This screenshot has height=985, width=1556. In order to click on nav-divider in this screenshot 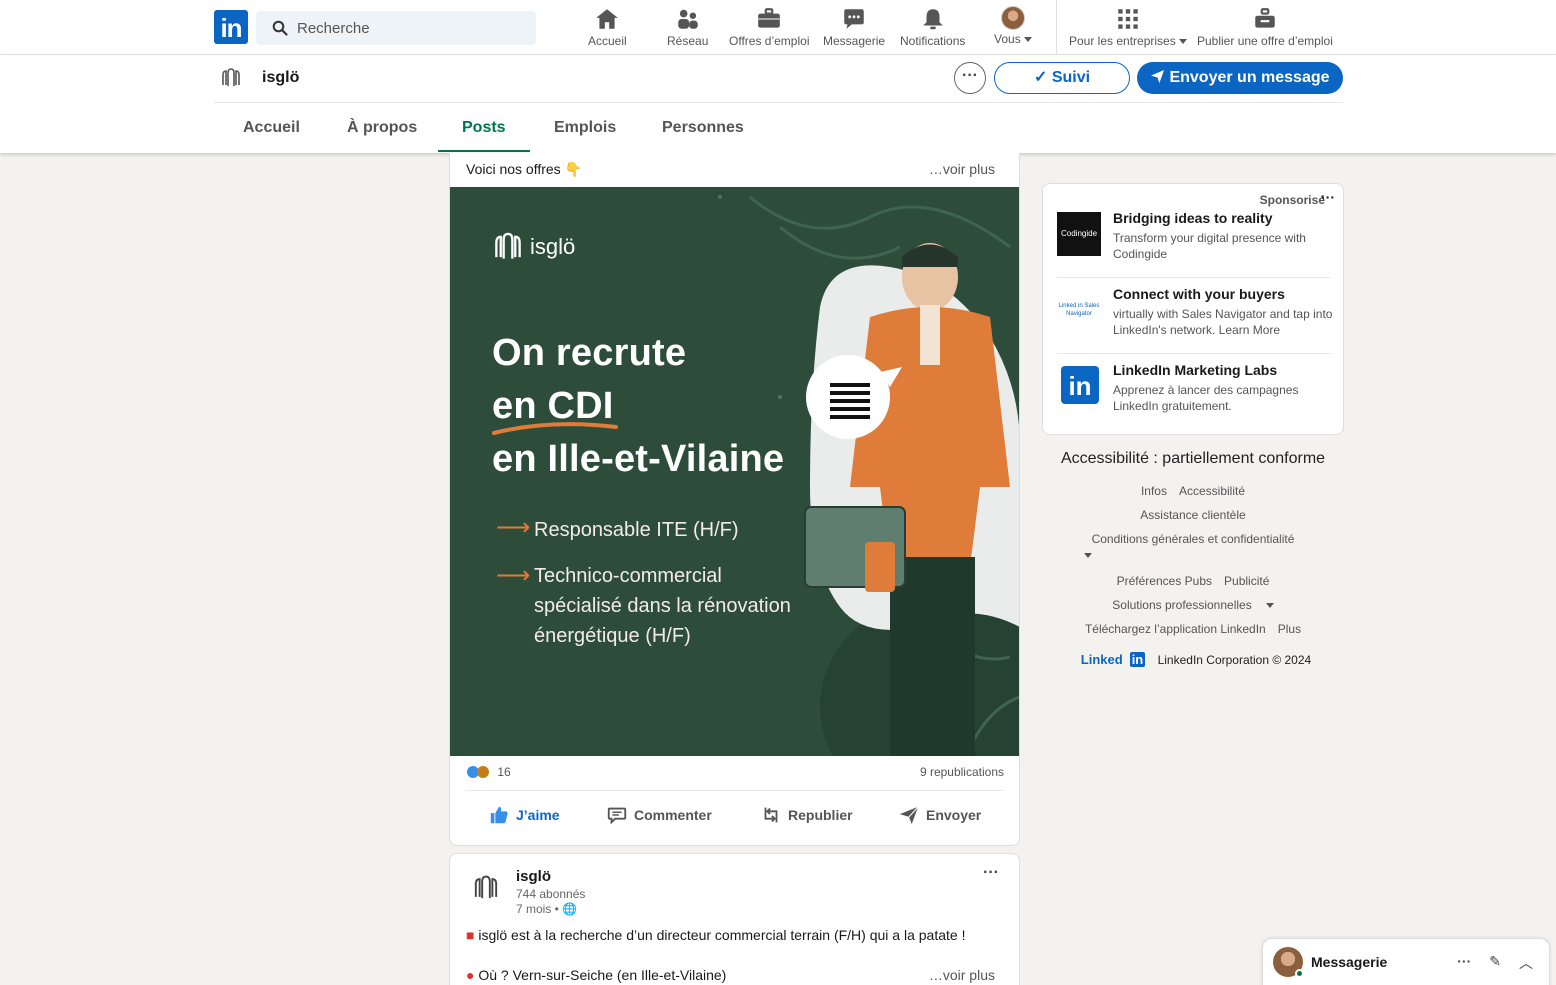, I will do `click(1056, 27)`.